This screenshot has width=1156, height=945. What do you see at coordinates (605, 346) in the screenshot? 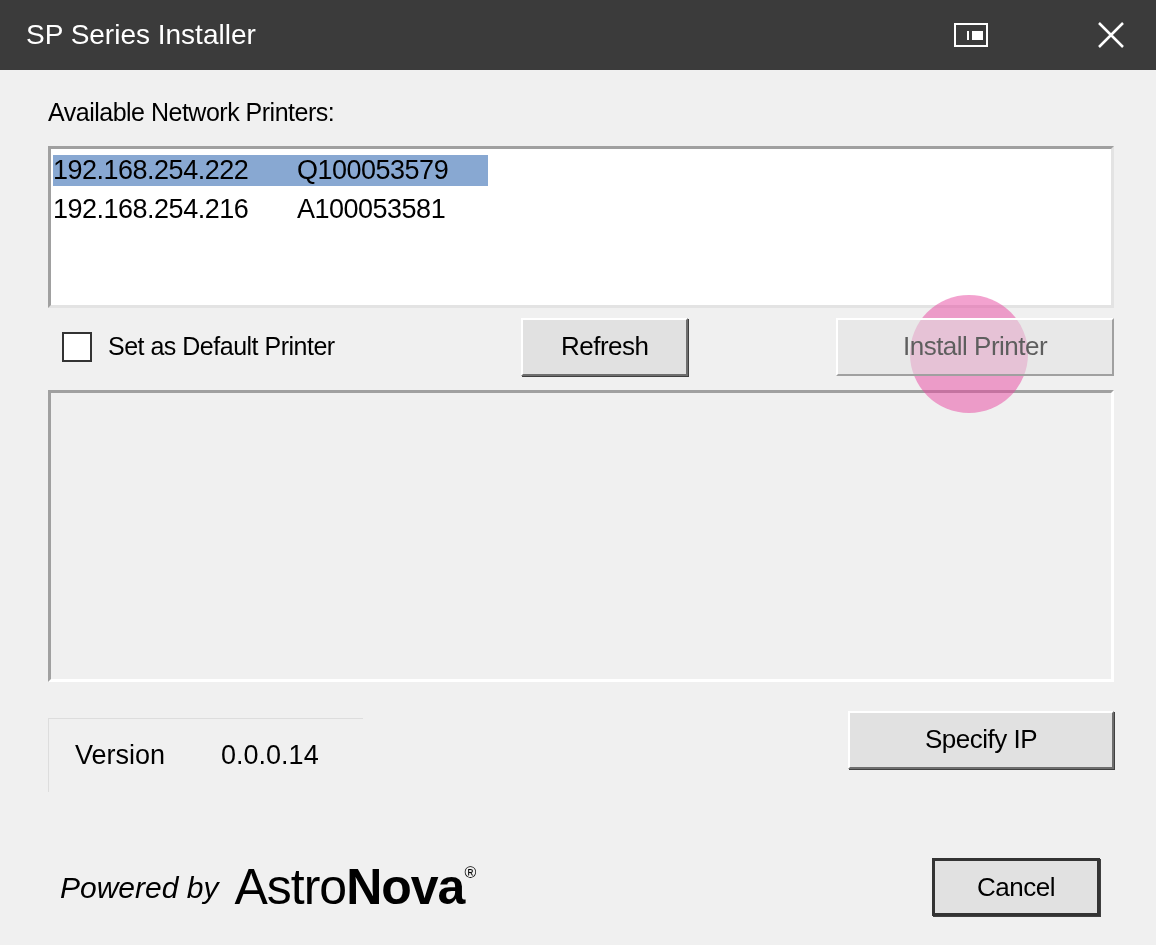
I see `refresh-button: Refresh` at bounding box center [605, 346].